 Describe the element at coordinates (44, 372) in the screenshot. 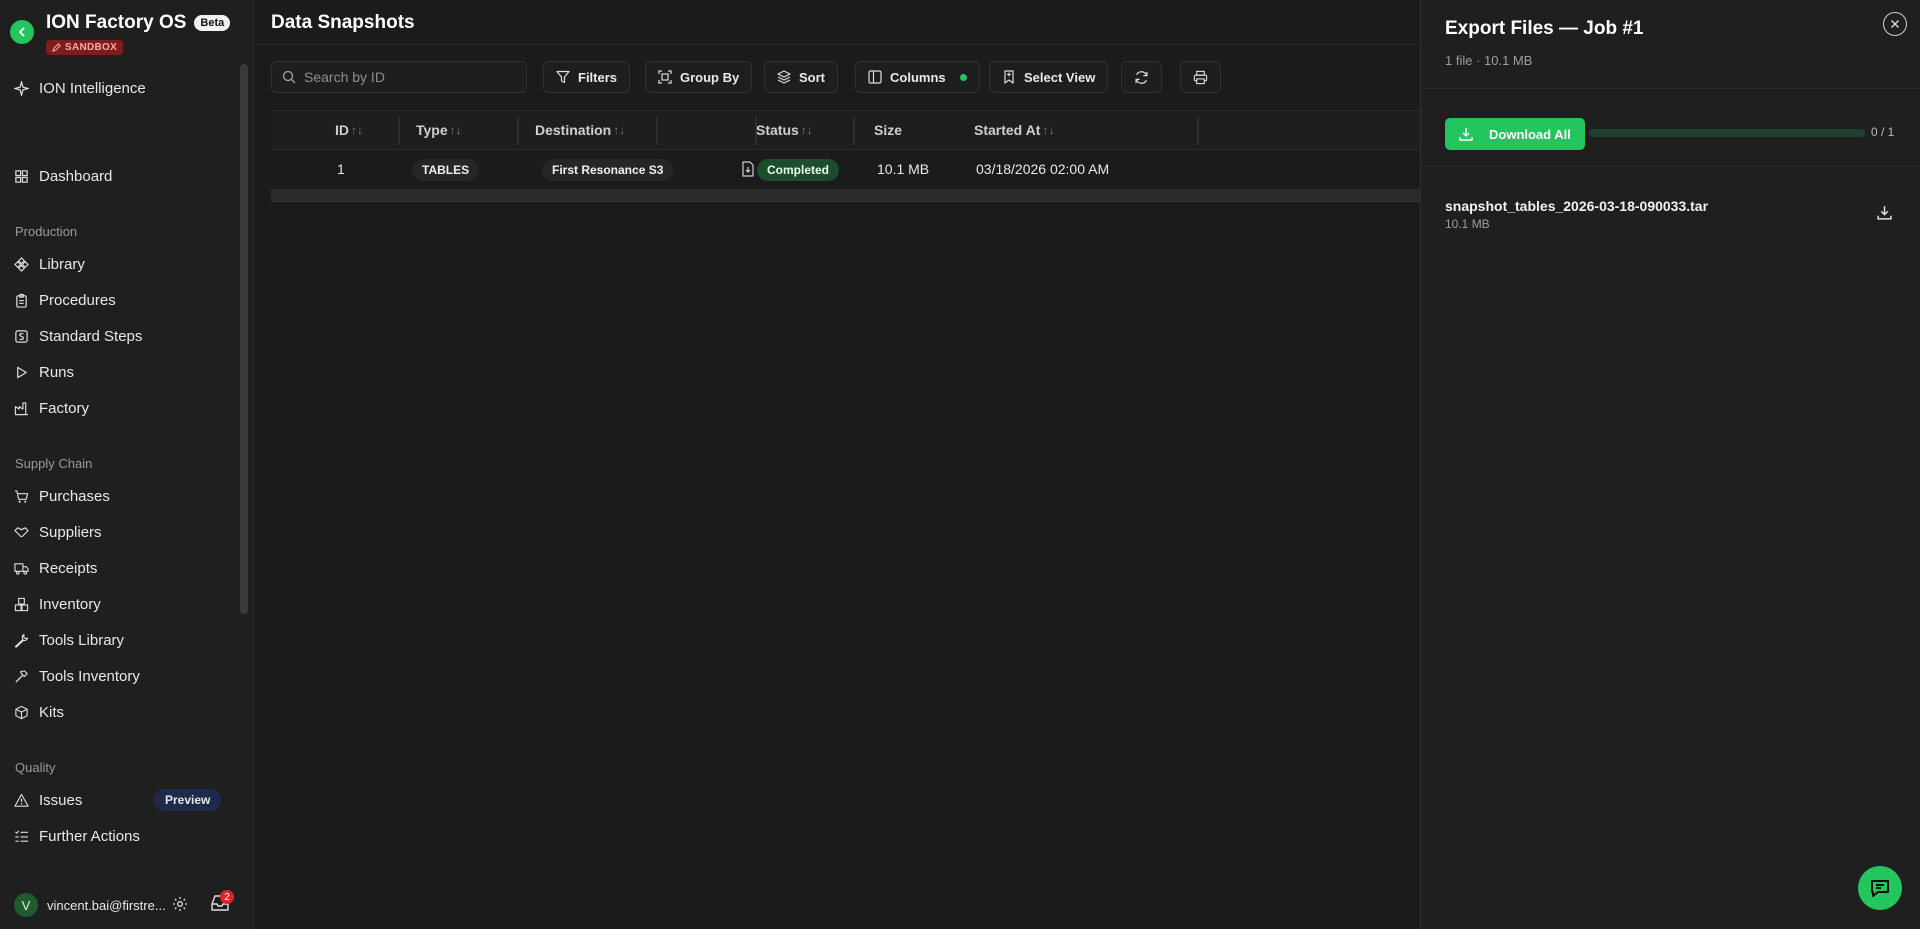

I see `sidebar-item-runs: Runs` at that location.